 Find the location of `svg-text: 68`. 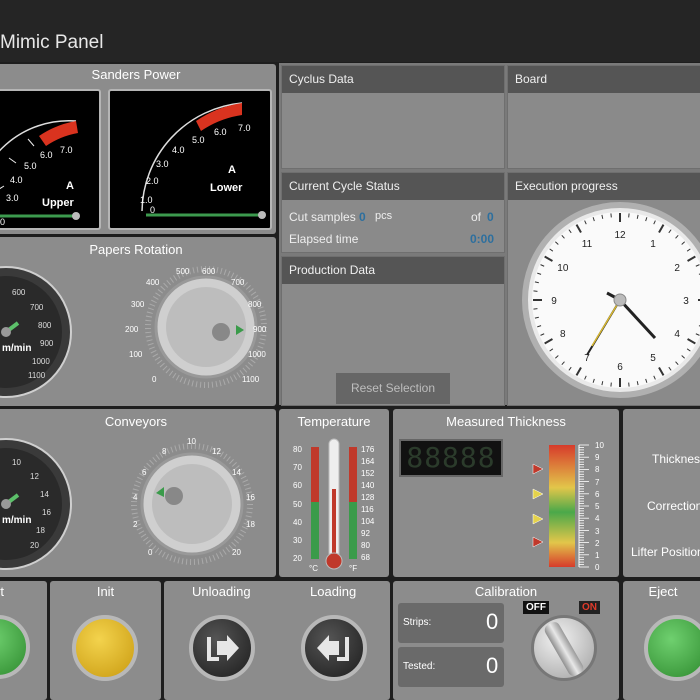

svg-text: 68 is located at coordinates (365, 557).